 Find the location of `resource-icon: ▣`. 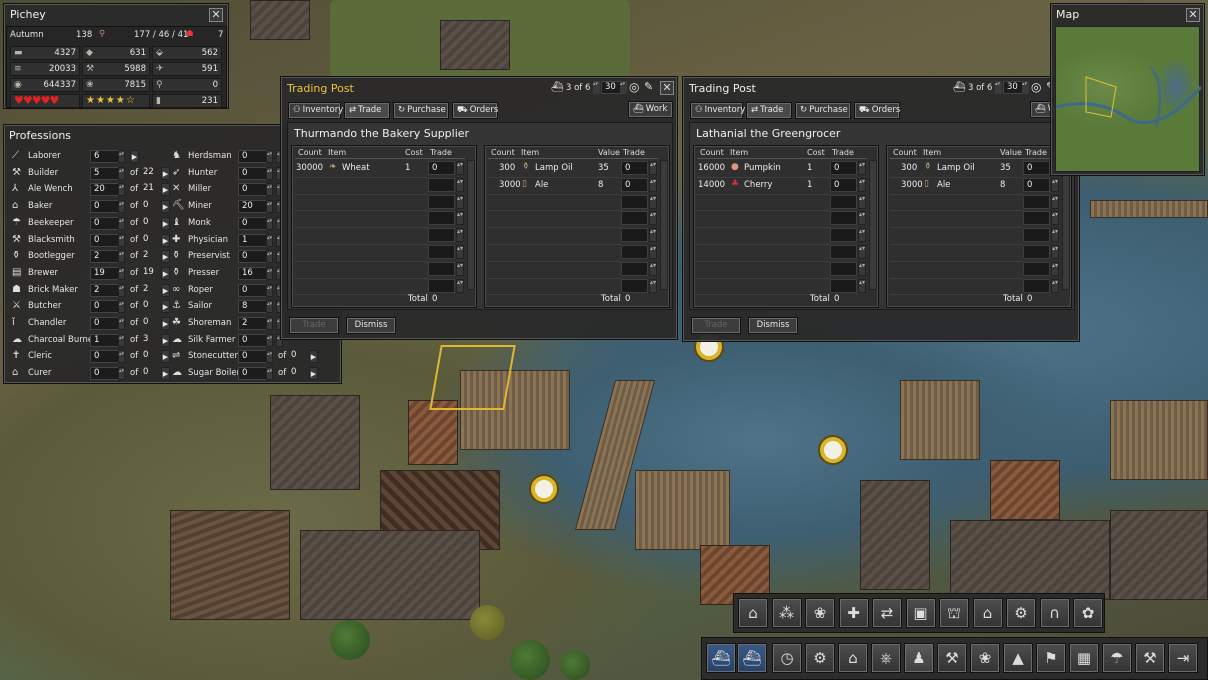

resource-icon: ▣ is located at coordinates (920, 613).